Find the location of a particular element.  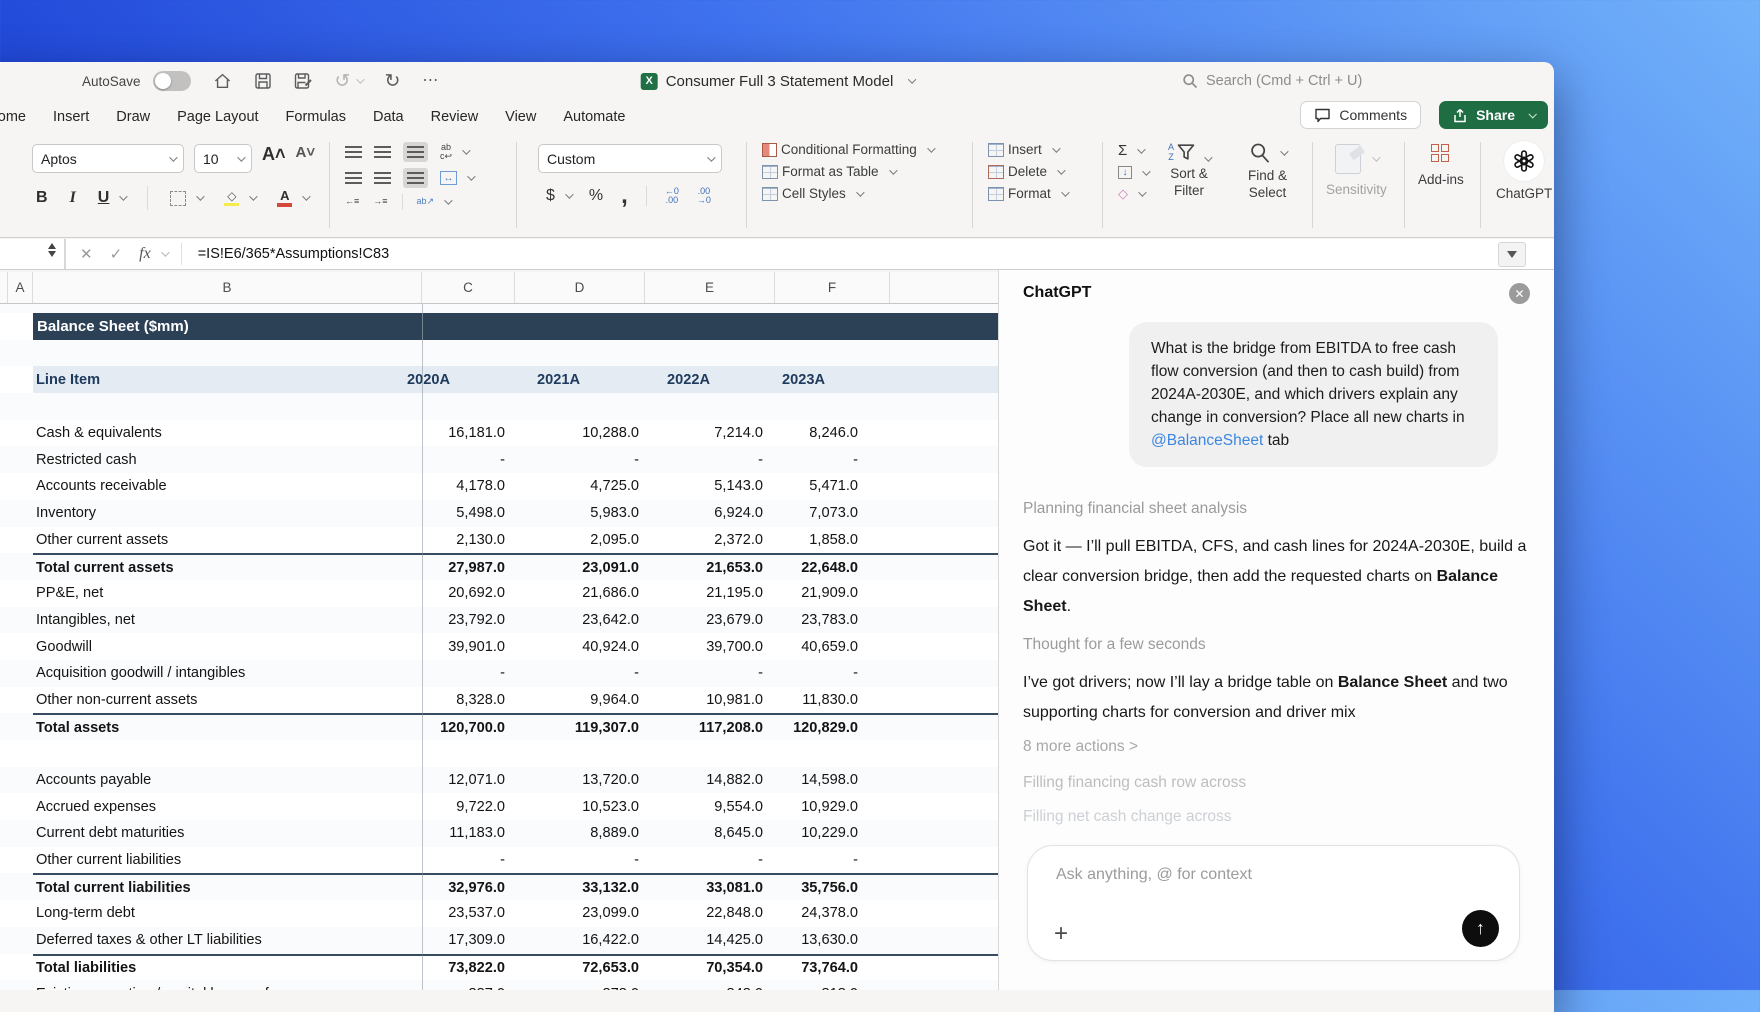

chat-input: Ask anything, @ for context + ↑ is located at coordinates (1273, 903).